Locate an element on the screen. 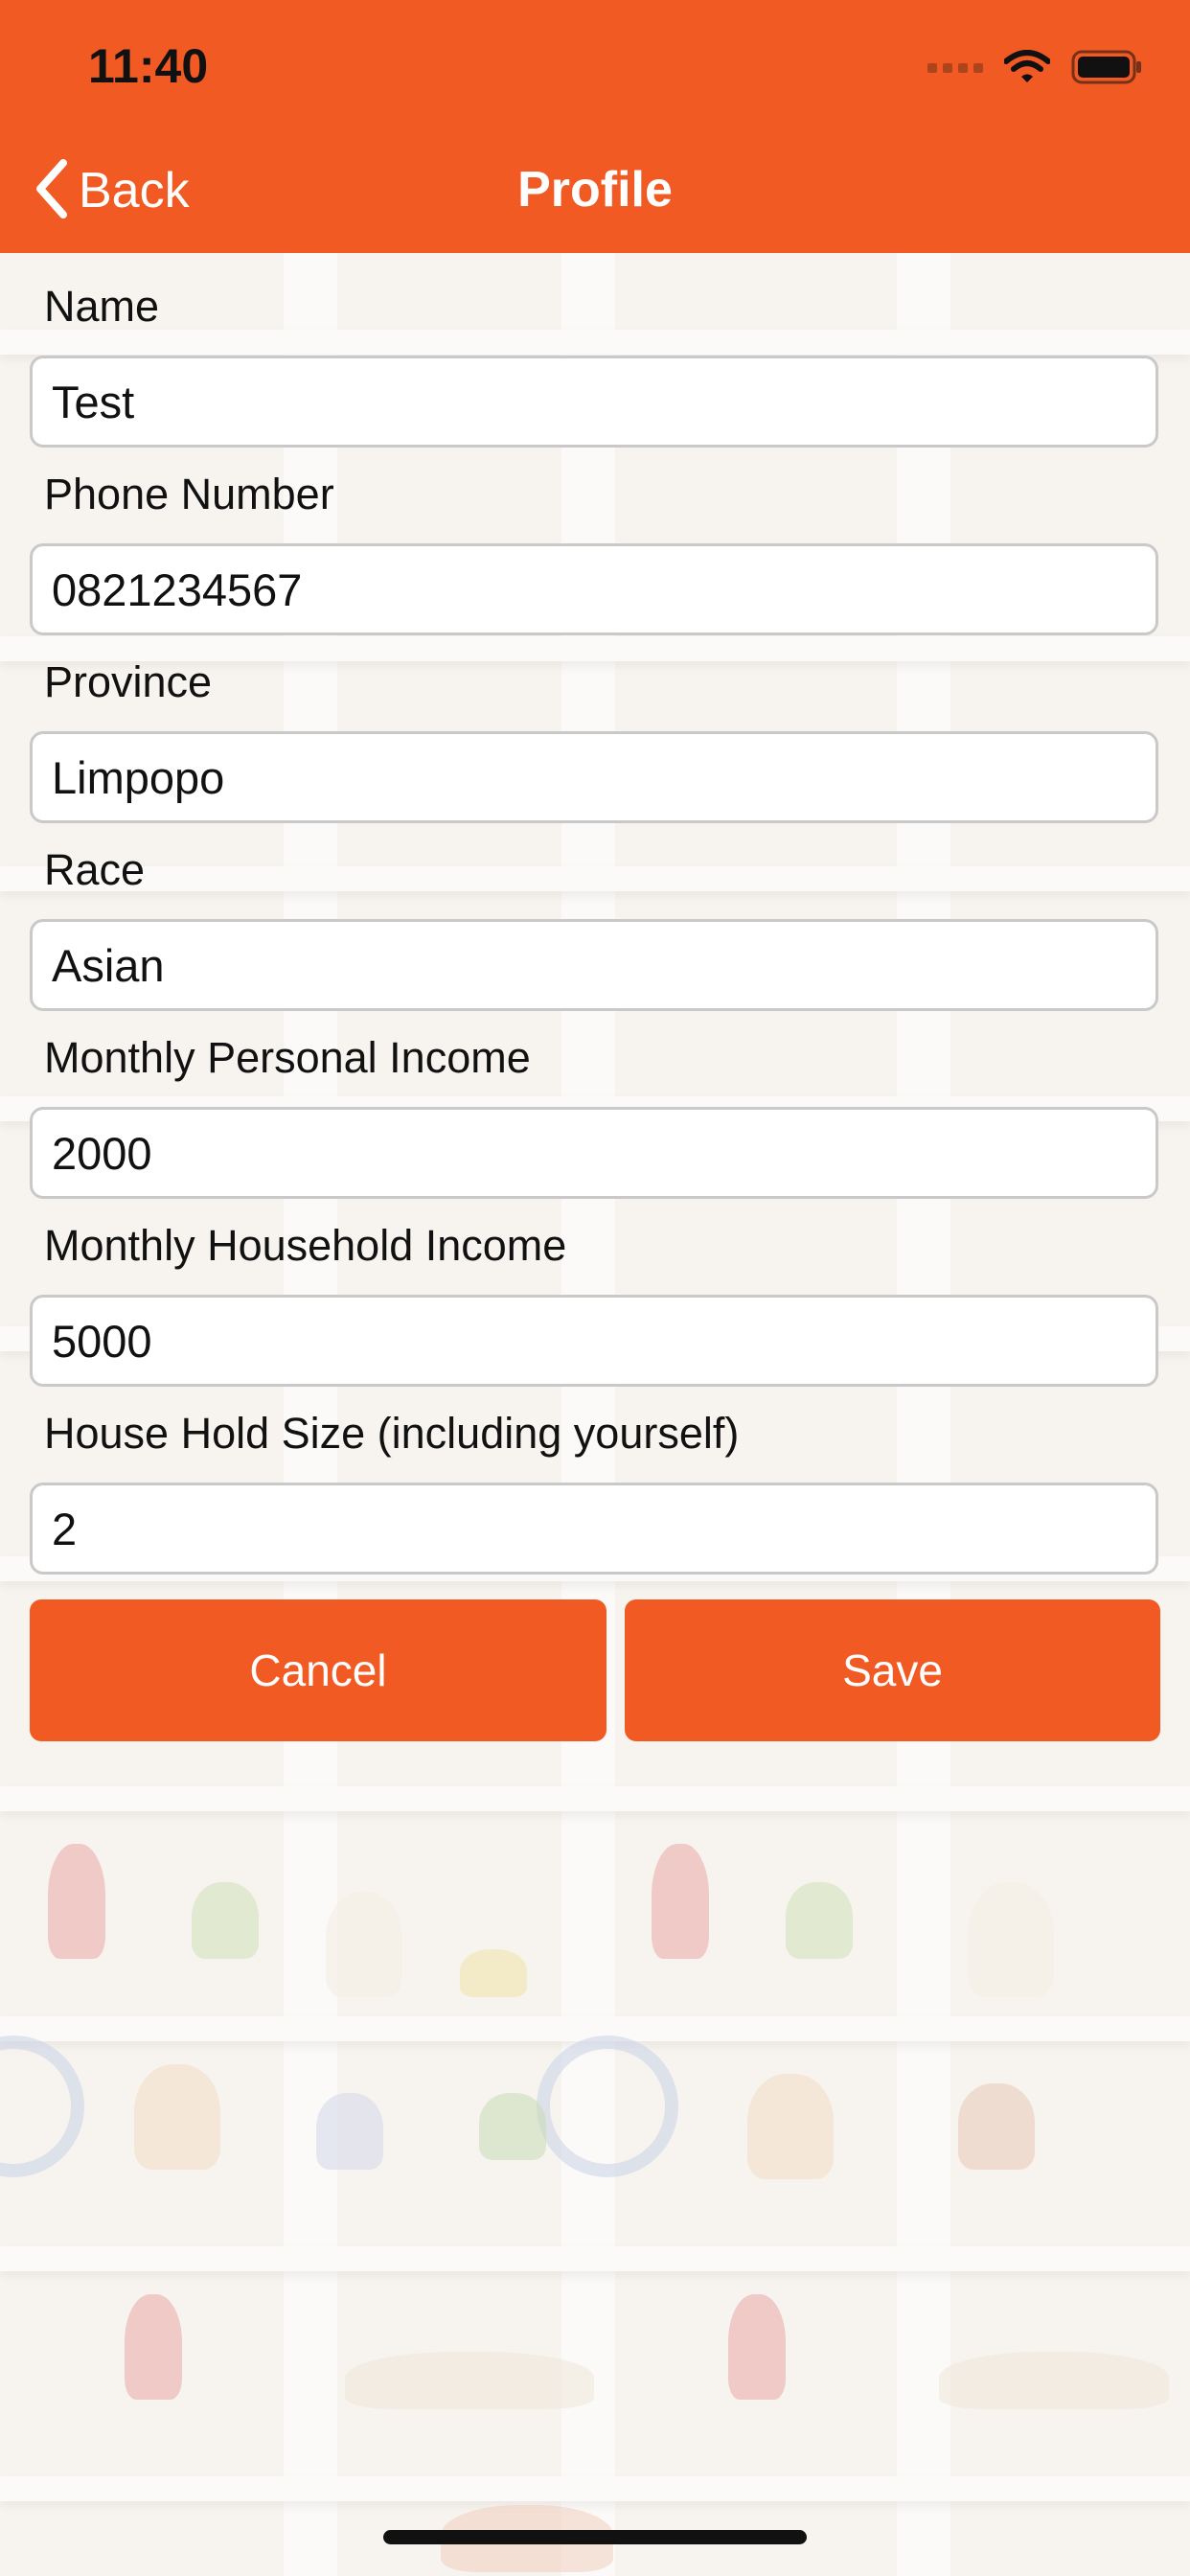  monthly-personal-income-field is located at coordinates (594, 1153).